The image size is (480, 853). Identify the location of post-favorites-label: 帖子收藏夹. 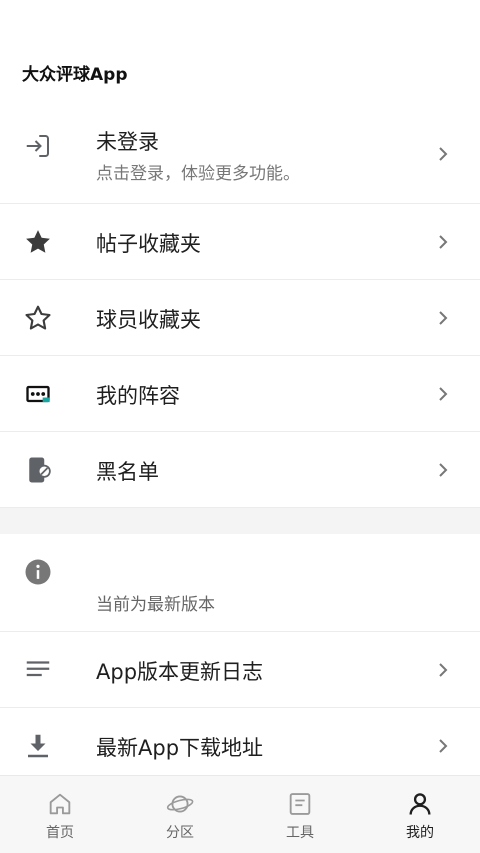
(148, 244).